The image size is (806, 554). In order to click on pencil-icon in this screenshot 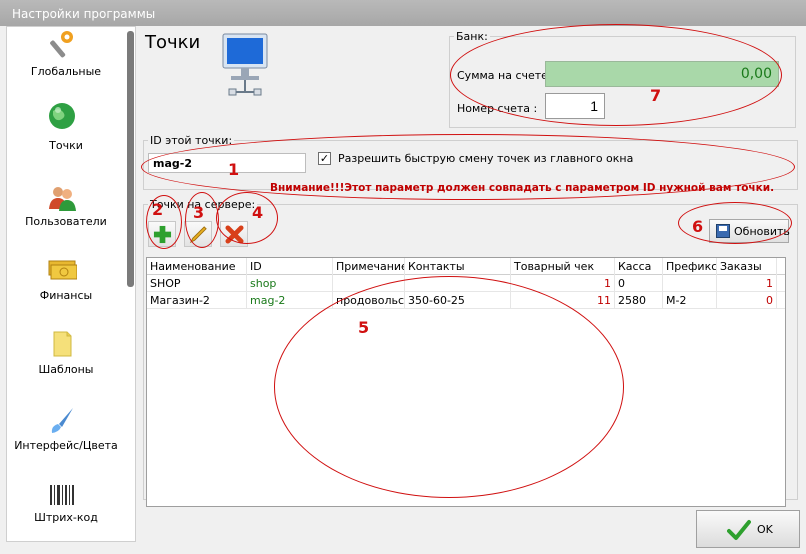, I will do `click(198, 235)`.